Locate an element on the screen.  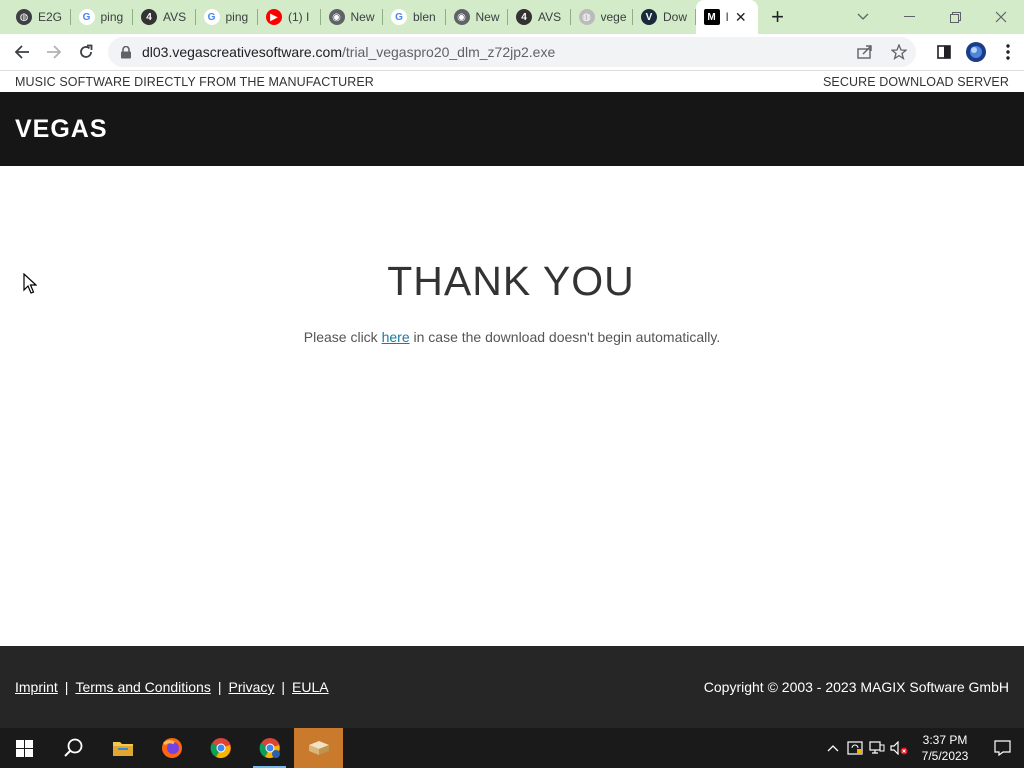
share-icon is located at coordinates (865, 52).